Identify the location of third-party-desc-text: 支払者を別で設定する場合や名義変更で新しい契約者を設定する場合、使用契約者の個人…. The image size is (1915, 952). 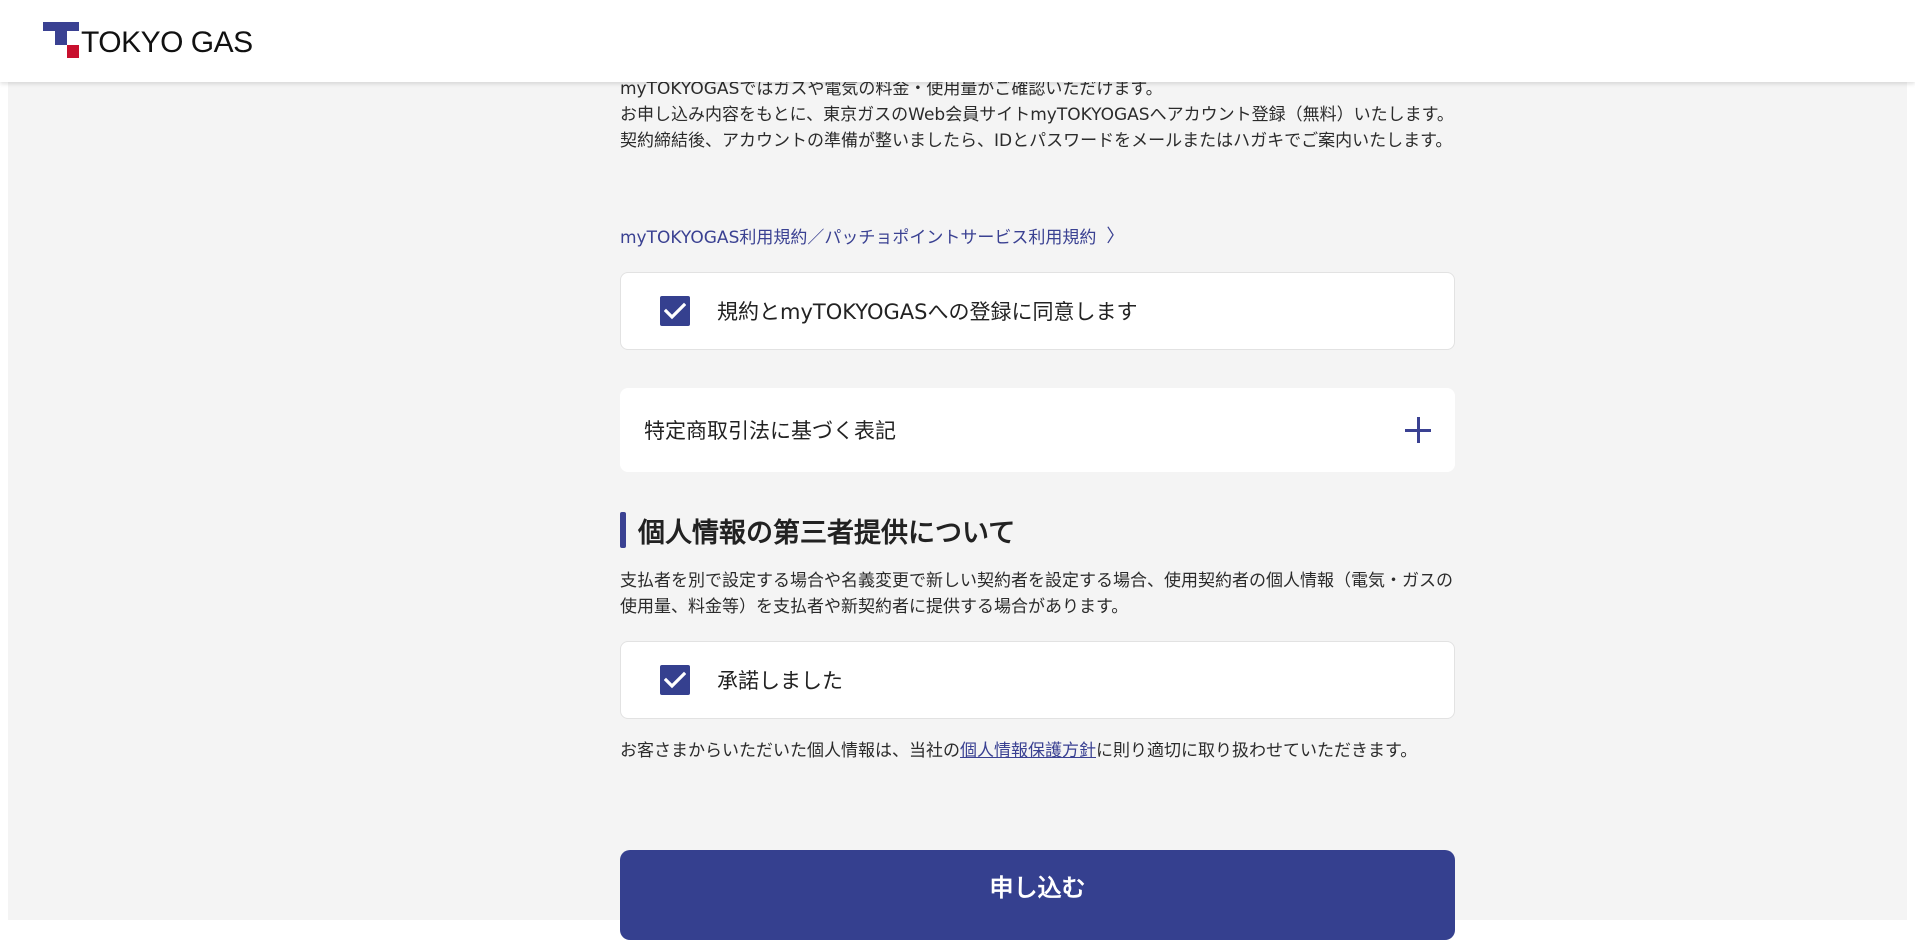
(1036, 594).